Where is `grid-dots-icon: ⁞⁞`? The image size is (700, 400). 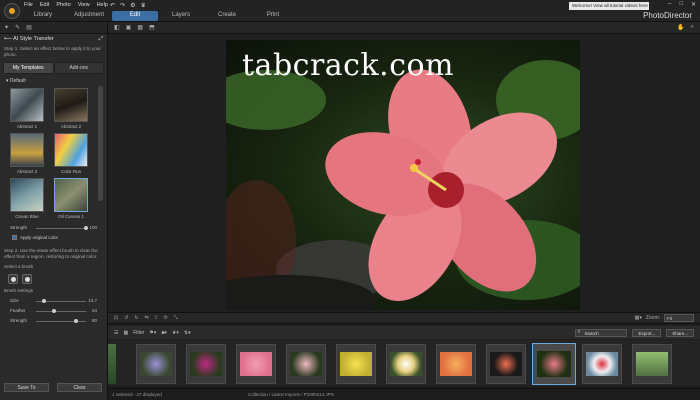 grid-dots-icon: ⁞⁞ is located at coordinates (156, 318).